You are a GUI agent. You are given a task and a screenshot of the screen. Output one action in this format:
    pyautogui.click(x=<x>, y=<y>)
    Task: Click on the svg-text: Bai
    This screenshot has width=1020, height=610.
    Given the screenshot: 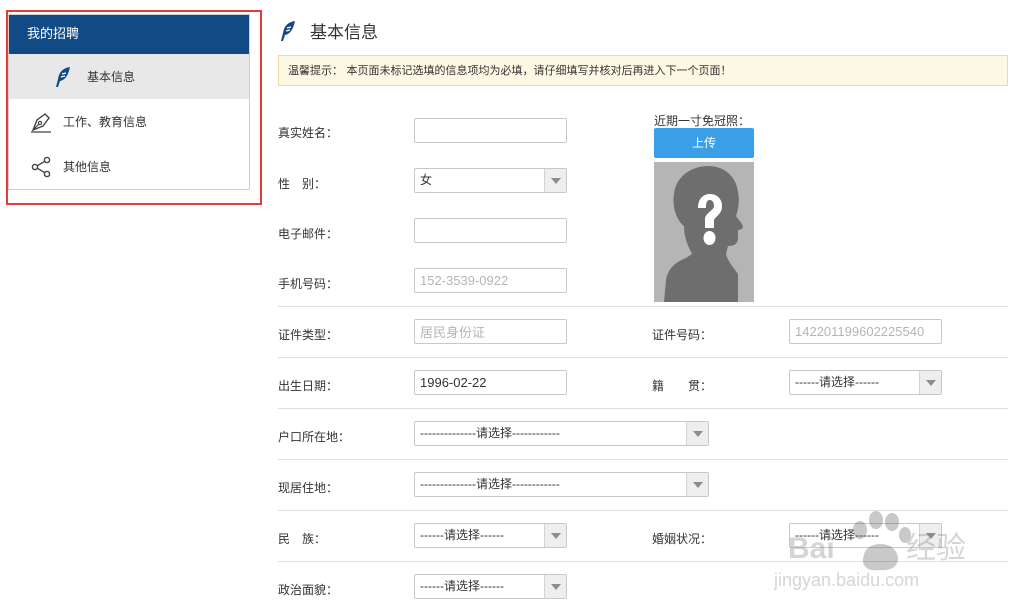 What is the action you would take?
    pyautogui.click(x=811, y=548)
    